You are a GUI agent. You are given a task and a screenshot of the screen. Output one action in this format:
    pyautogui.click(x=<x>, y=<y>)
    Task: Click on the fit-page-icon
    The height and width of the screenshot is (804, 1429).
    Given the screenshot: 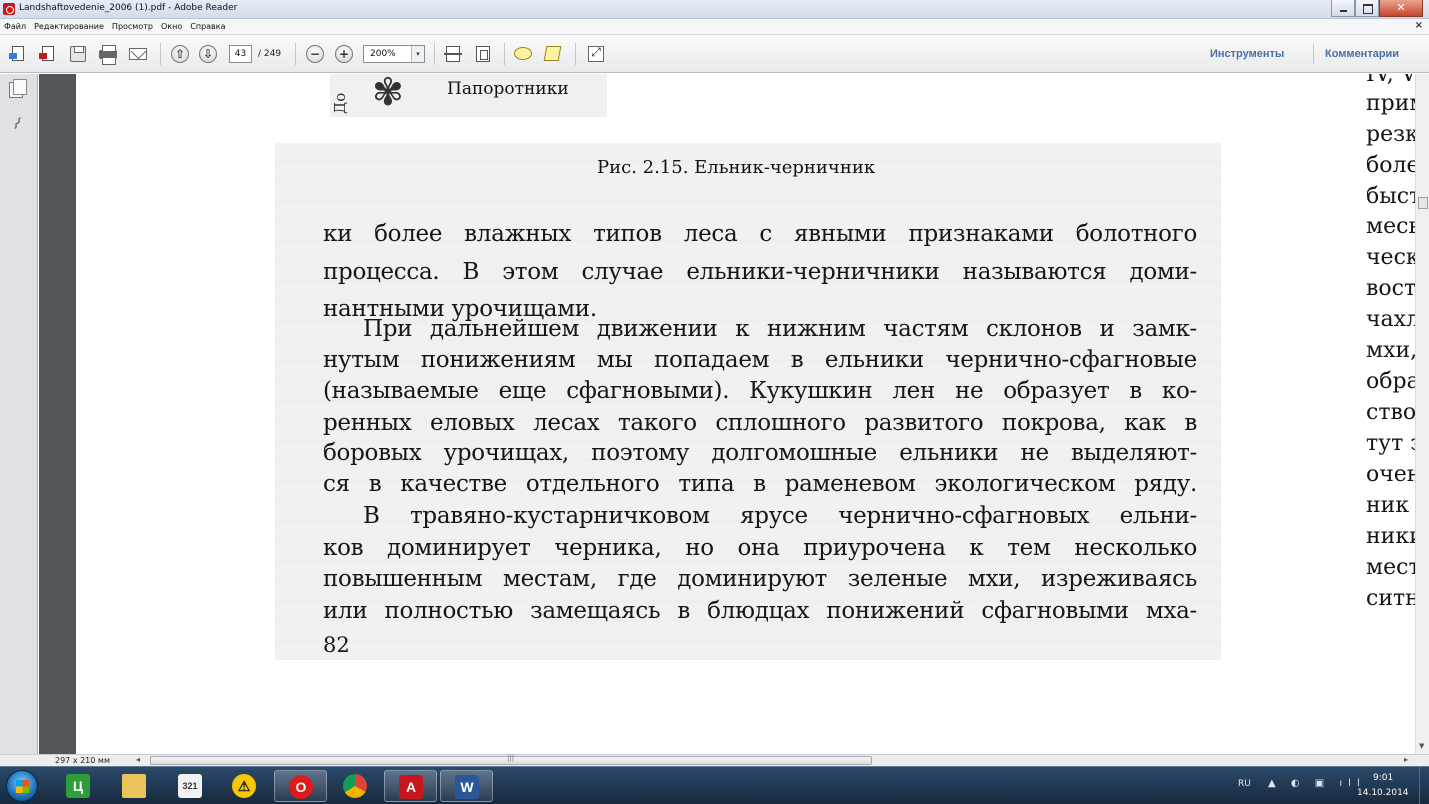 What is the action you would take?
    pyautogui.click(x=483, y=54)
    